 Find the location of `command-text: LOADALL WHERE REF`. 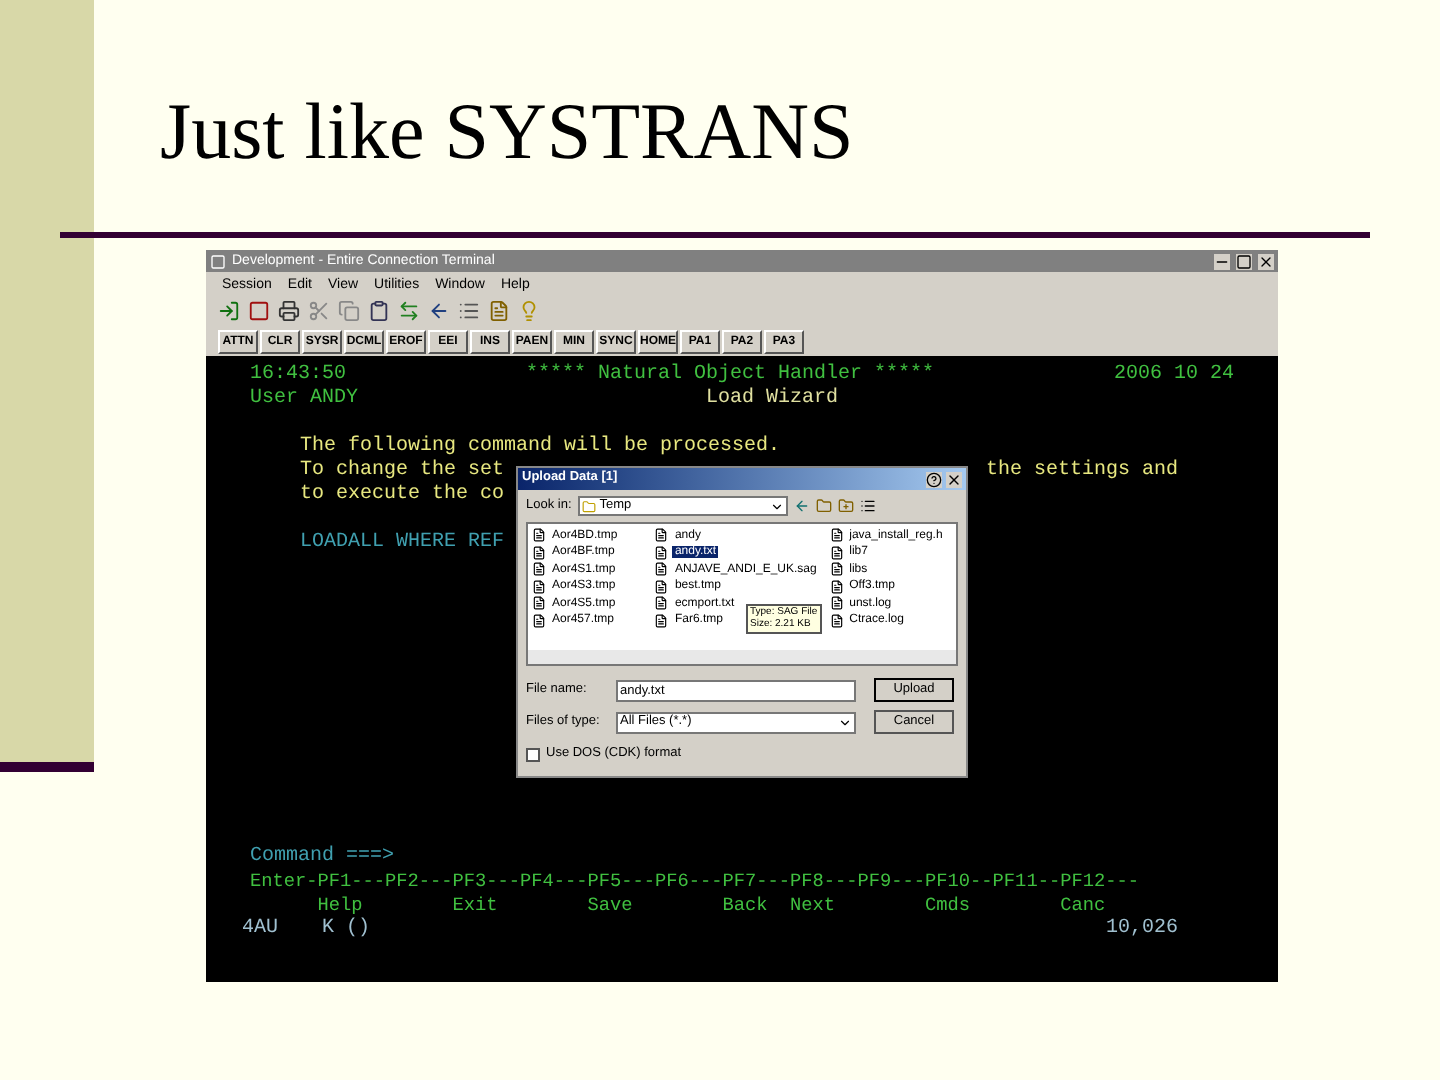

command-text: LOADALL WHERE REF is located at coordinates (402, 543).